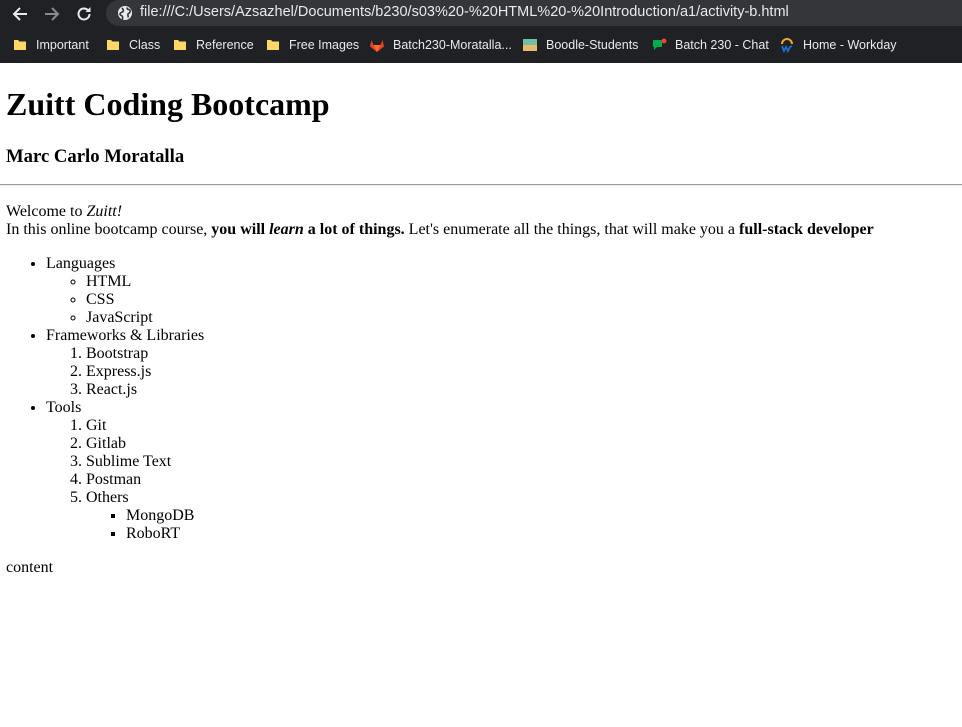 This screenshot has width=962, height=727. I want to click on globe-icon, so click(125, 13).